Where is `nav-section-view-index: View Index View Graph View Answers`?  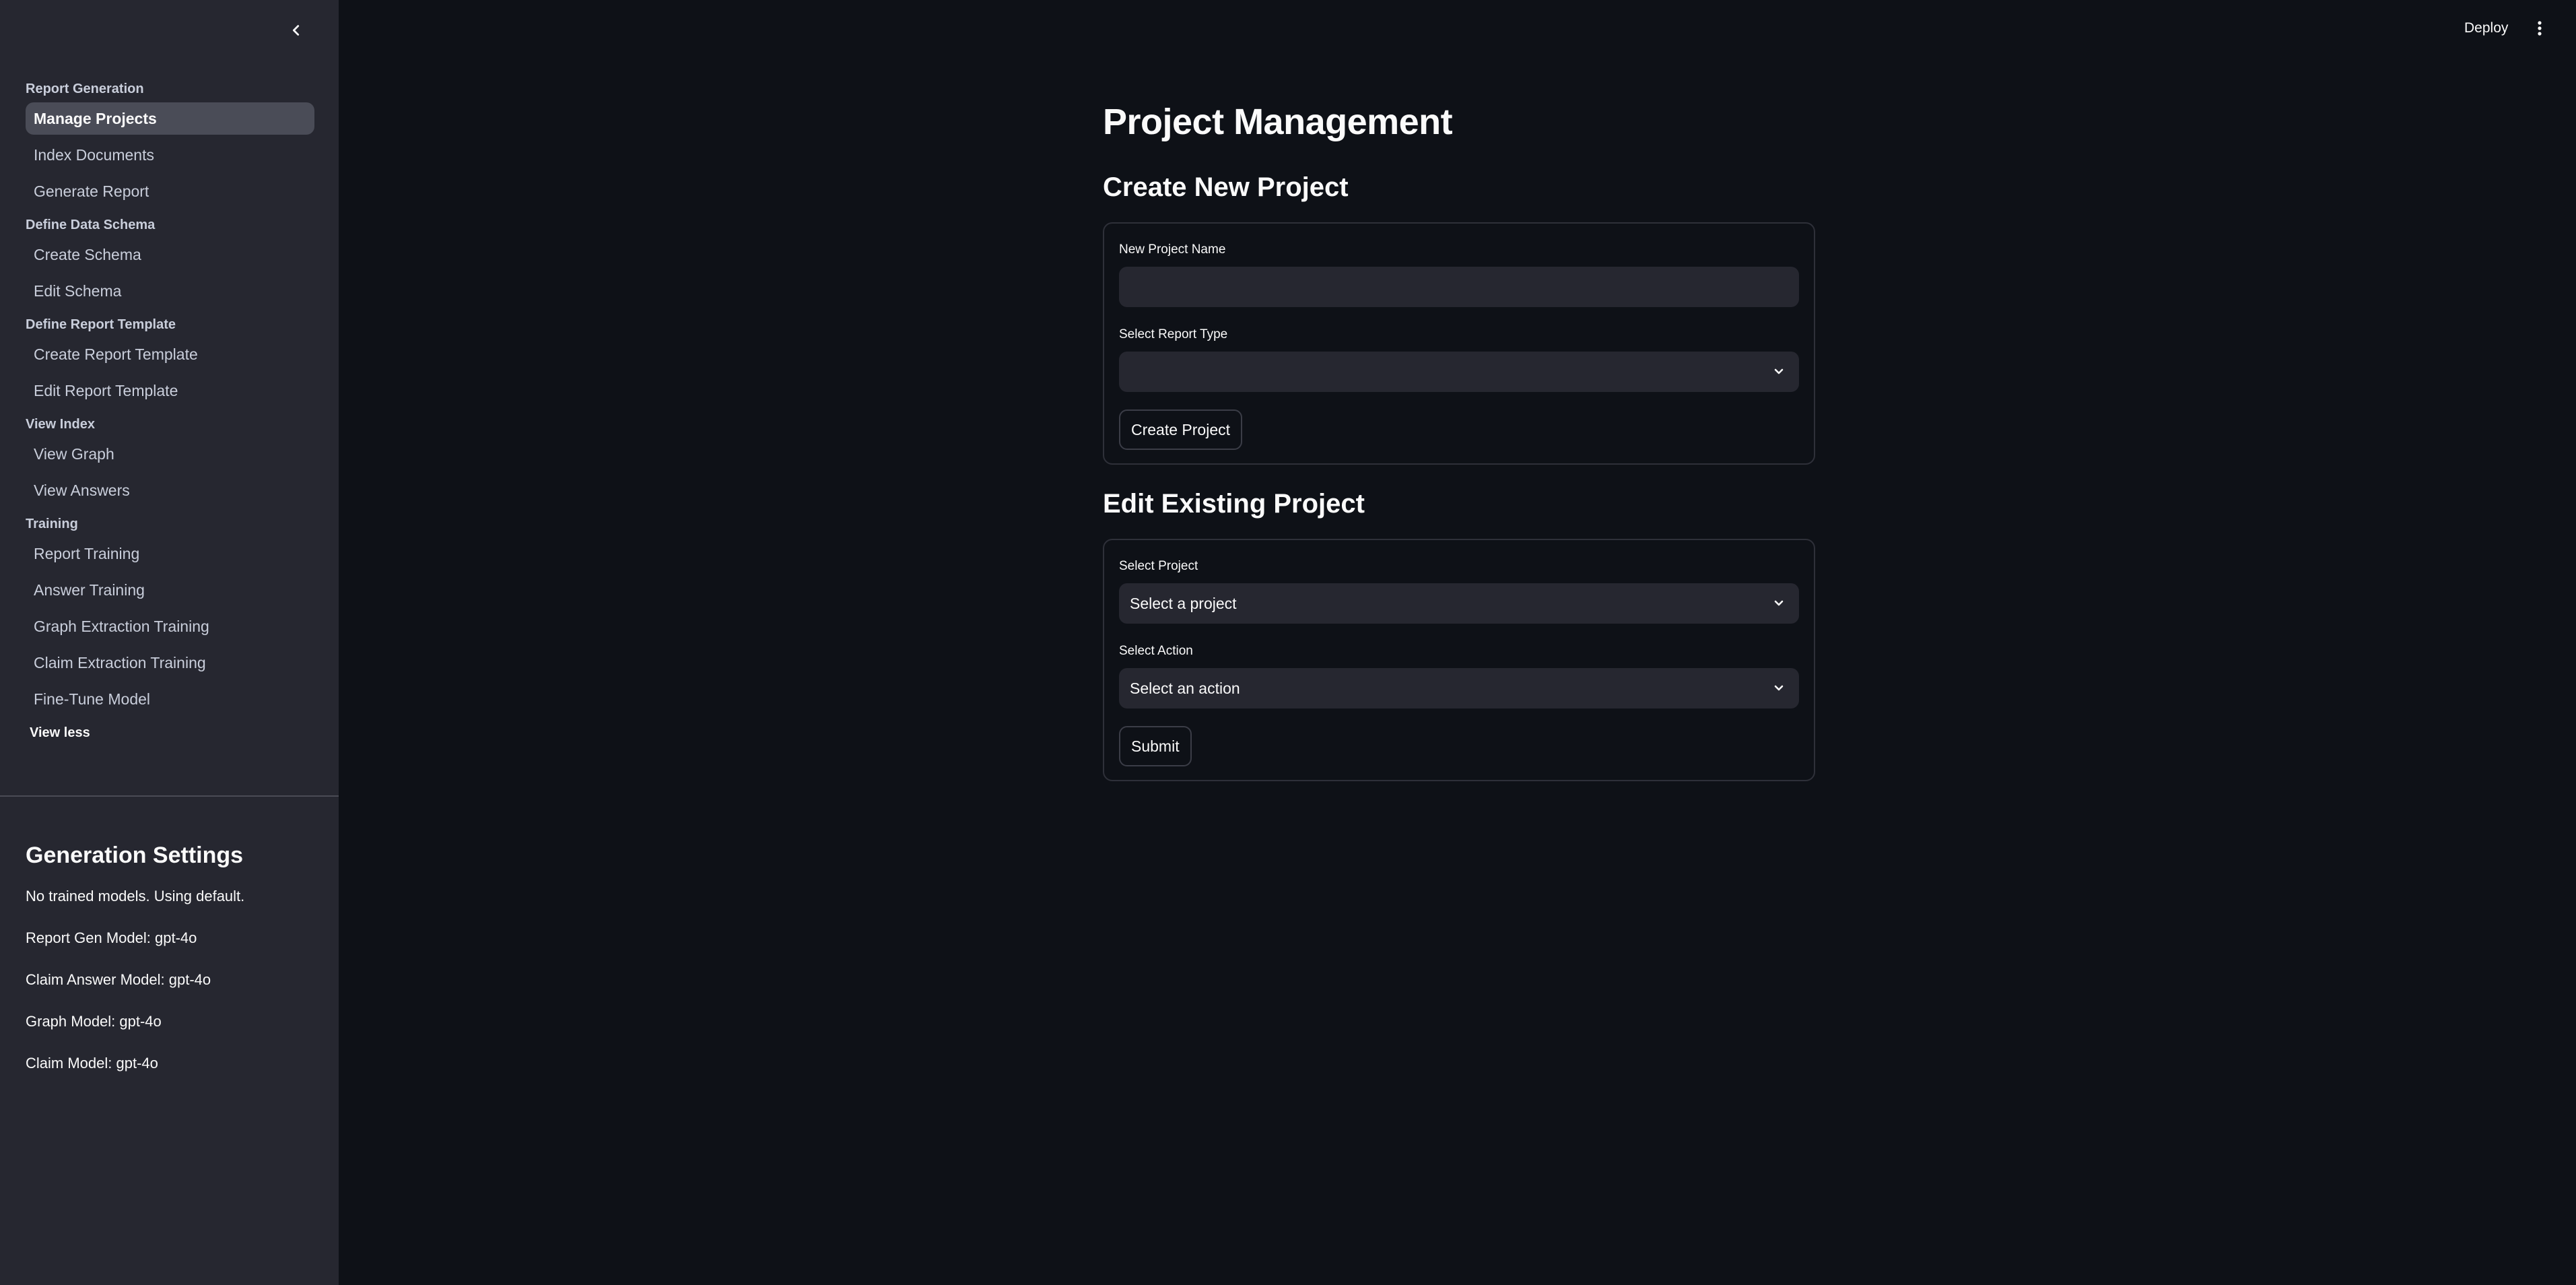
nav-section-view-index: View Index View Graph View Answers is located at coordinates (170, 459).